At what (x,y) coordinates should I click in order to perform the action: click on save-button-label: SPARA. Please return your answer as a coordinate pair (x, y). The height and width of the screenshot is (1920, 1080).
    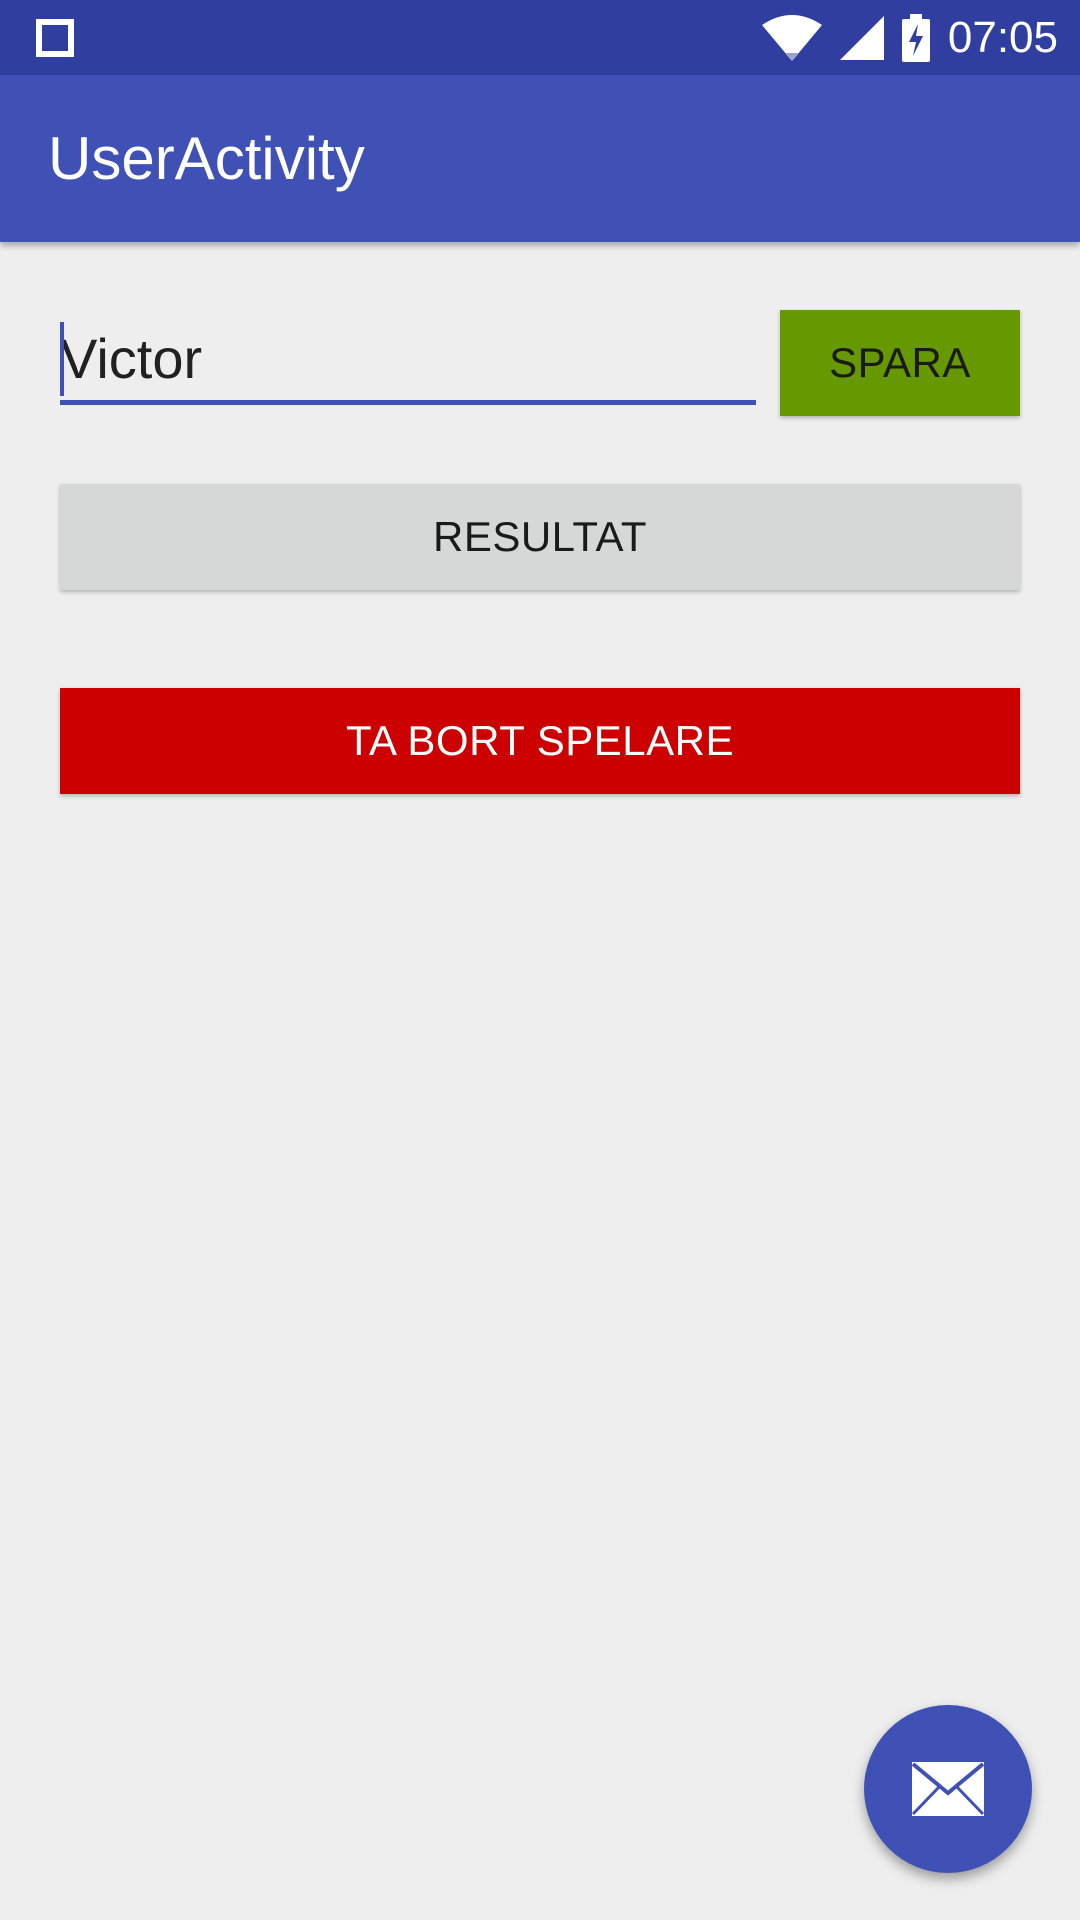
    Looking at the image, I should click on (900, 362).